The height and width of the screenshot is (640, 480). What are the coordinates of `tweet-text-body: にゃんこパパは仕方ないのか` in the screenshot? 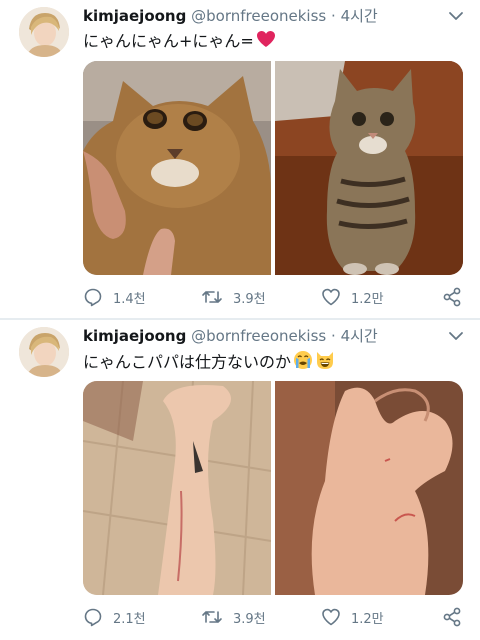 It's located at (187, 362).